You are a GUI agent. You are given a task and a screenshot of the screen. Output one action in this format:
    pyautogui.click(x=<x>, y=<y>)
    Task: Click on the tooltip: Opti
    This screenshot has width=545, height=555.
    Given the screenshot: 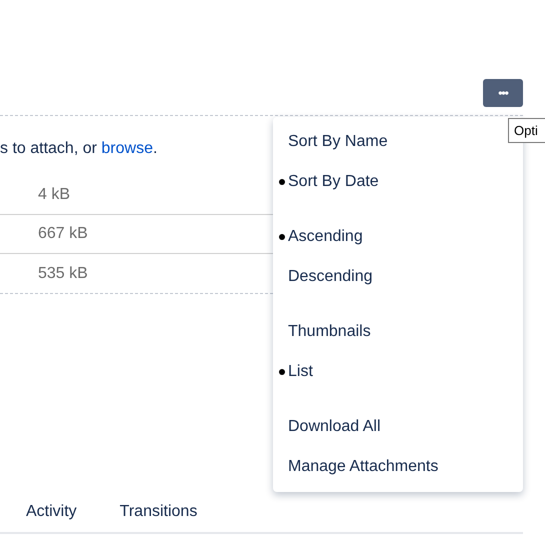 What is the action you would take?
    pyautogui.click(x=526, y=130)
    